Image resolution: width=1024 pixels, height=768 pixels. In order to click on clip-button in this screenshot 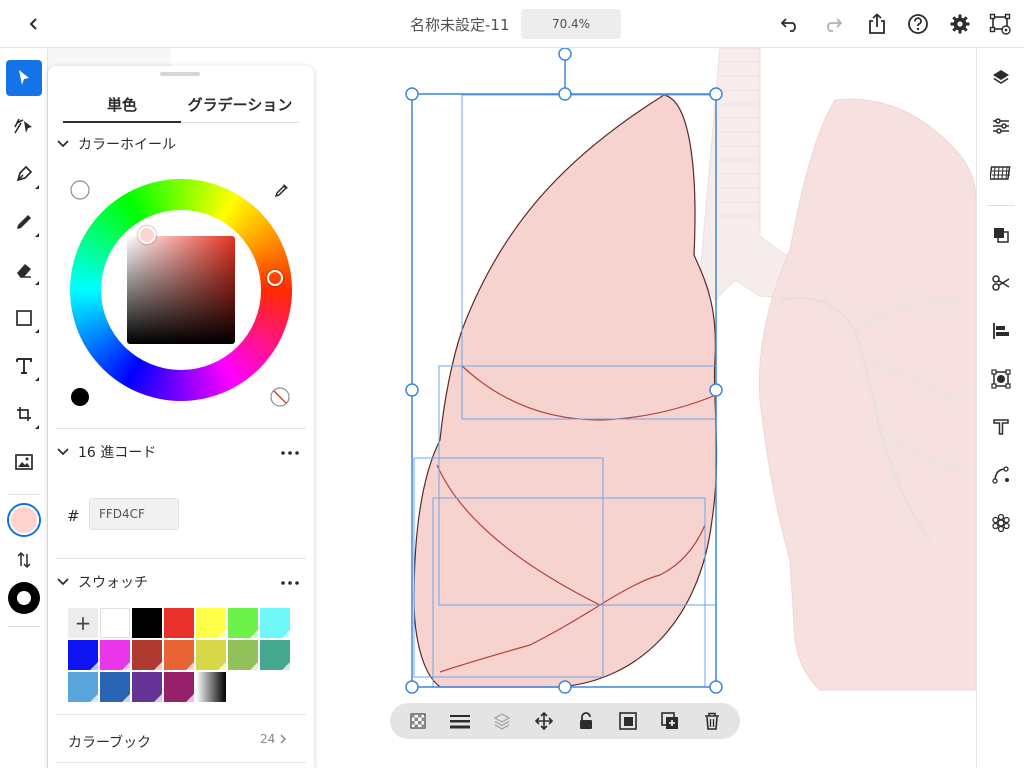, I will do `click(628, 721)`.